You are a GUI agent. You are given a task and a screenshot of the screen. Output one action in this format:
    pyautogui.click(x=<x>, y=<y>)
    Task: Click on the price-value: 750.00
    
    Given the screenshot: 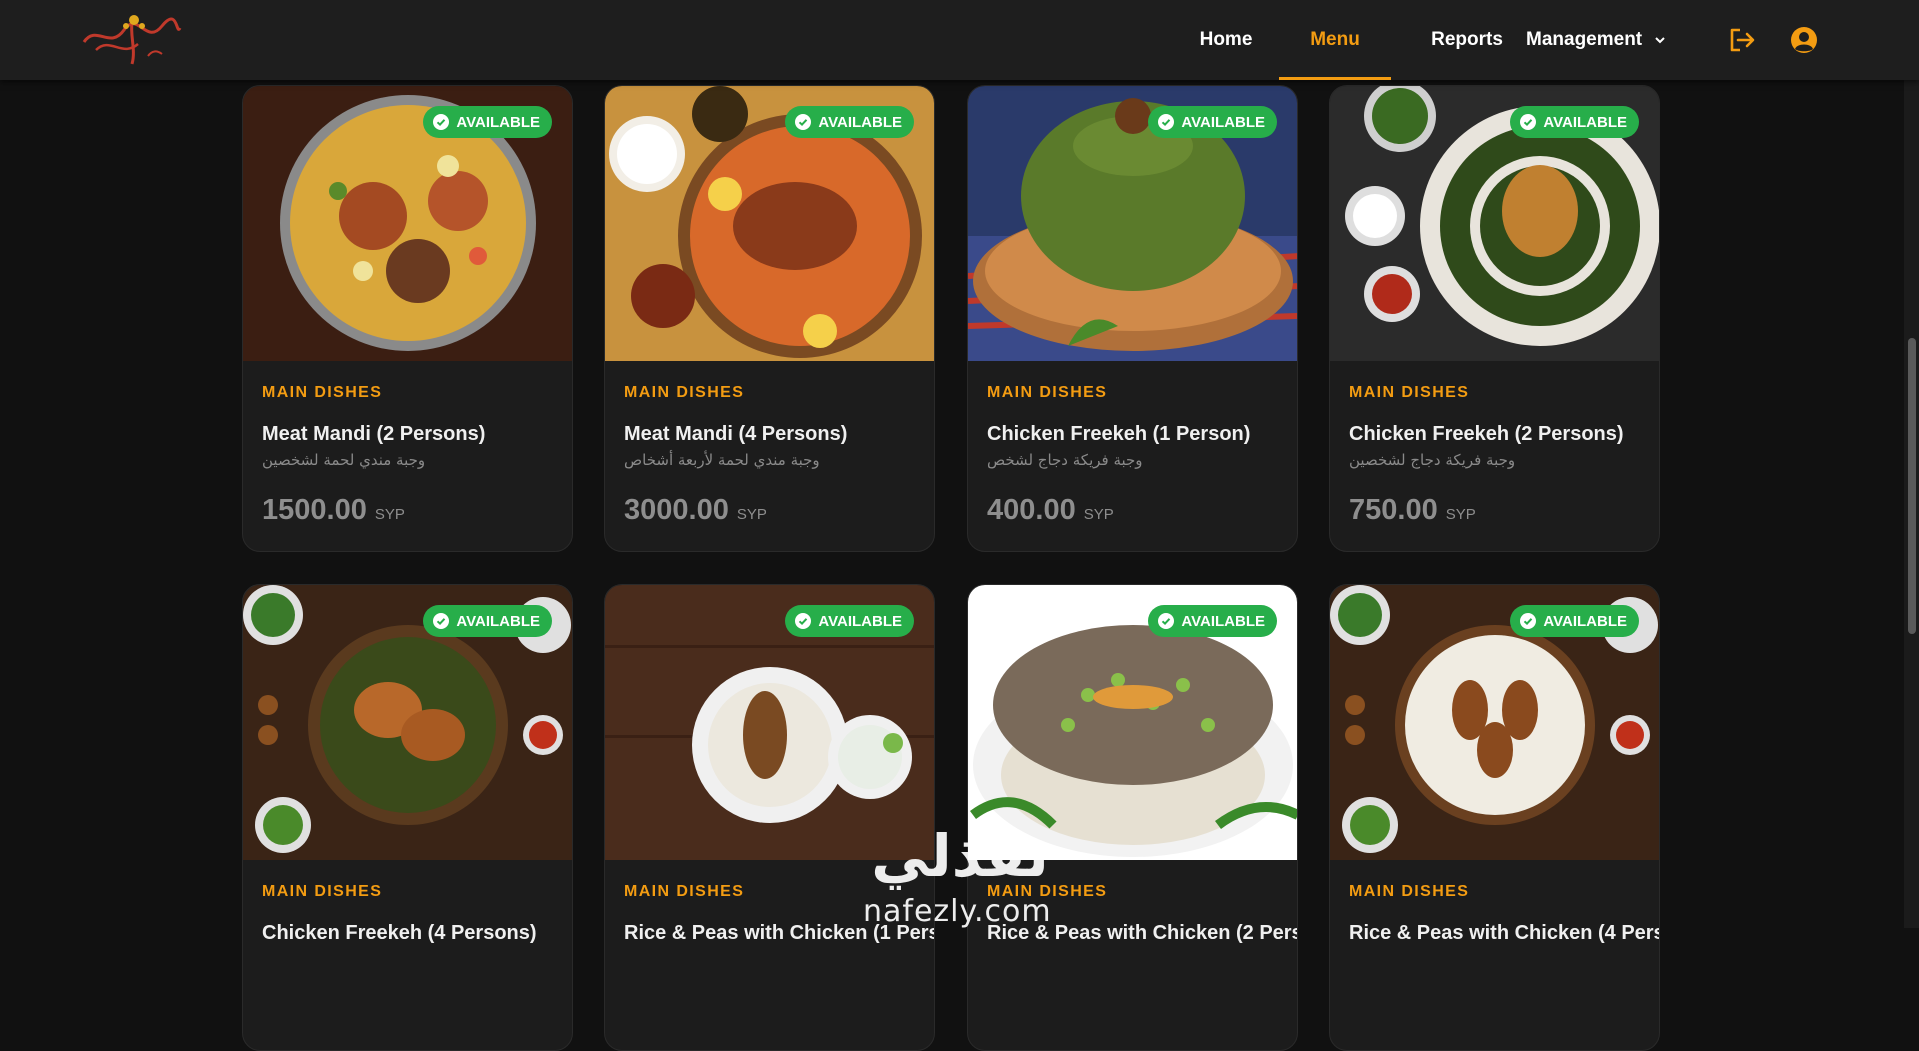 What is the action you would take?
    pyautogui.click(x=1393, y=510)
    